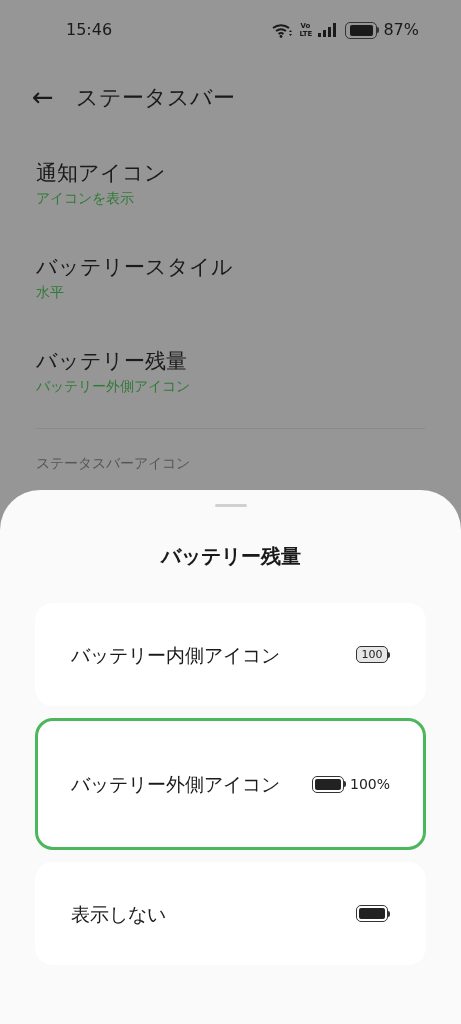  I want to click on page-title: ステータスバー, so click(155, 97).